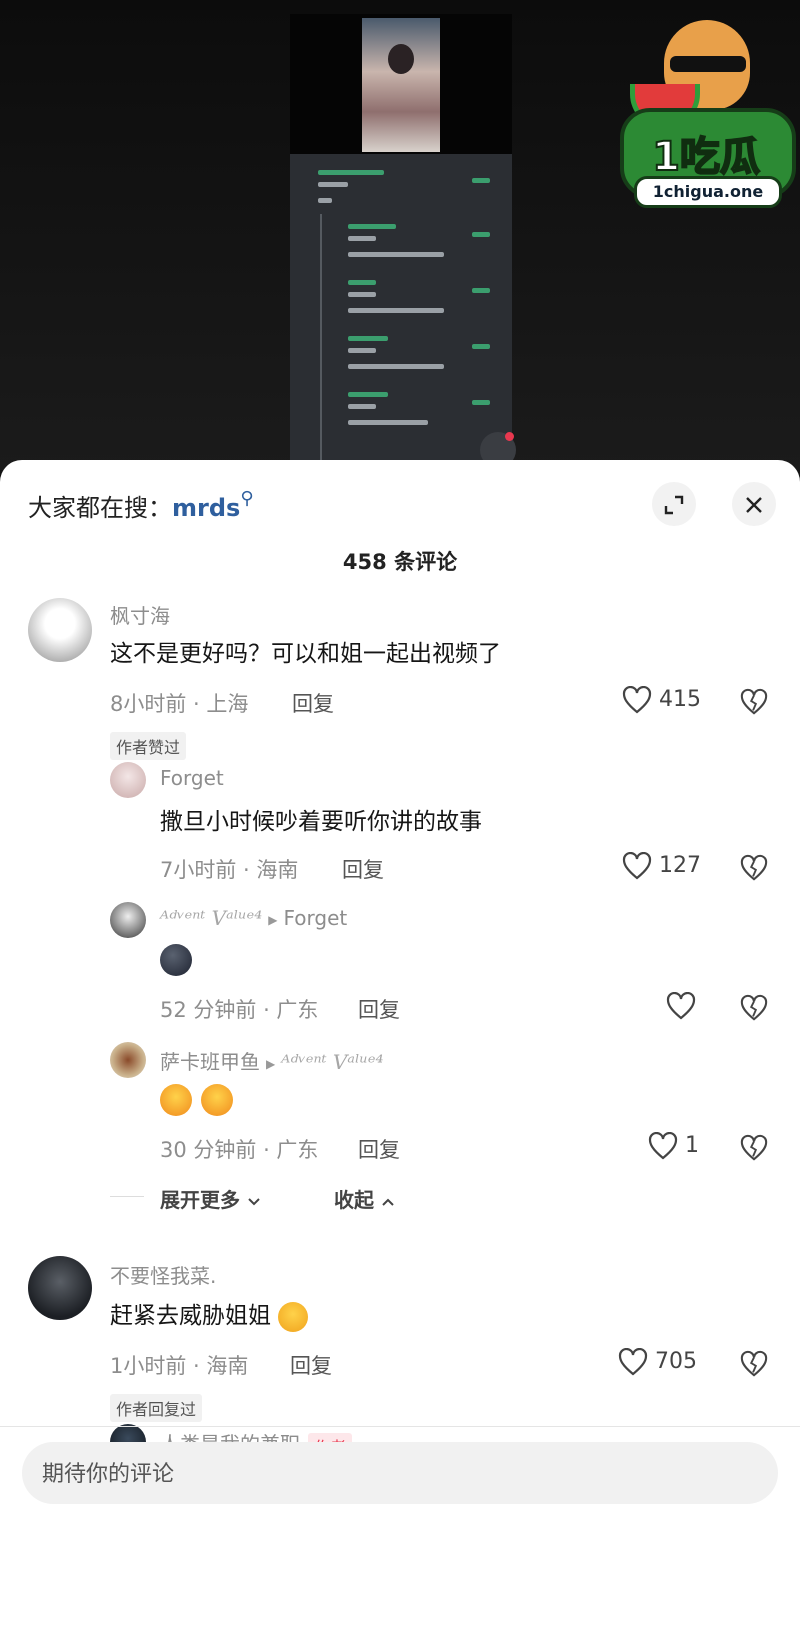 This screenshot has height=1644, width=800. I want to click on like-button: 127, so click(661, 866).